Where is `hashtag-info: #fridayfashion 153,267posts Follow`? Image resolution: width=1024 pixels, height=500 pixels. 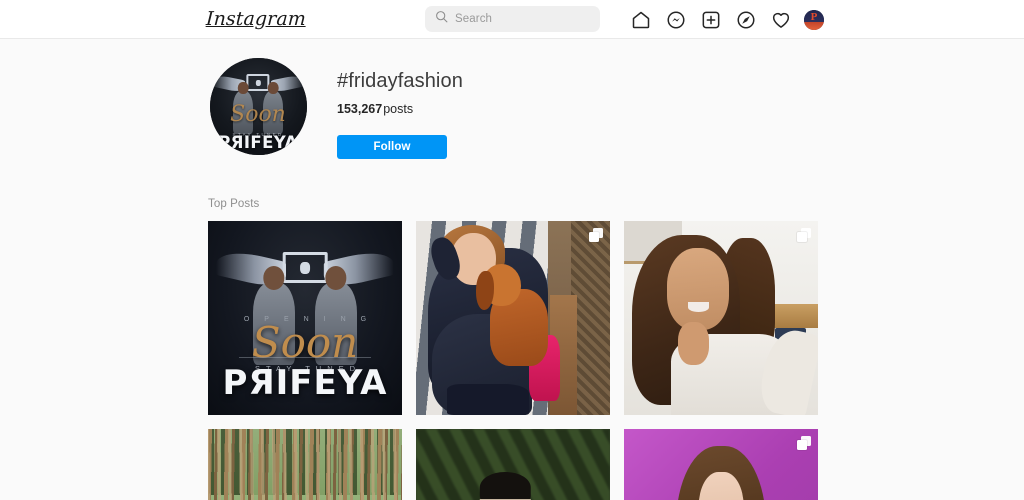
hashtag-info: #fridayfashion 153,267posts Follow is located at coordinates (385, 107).